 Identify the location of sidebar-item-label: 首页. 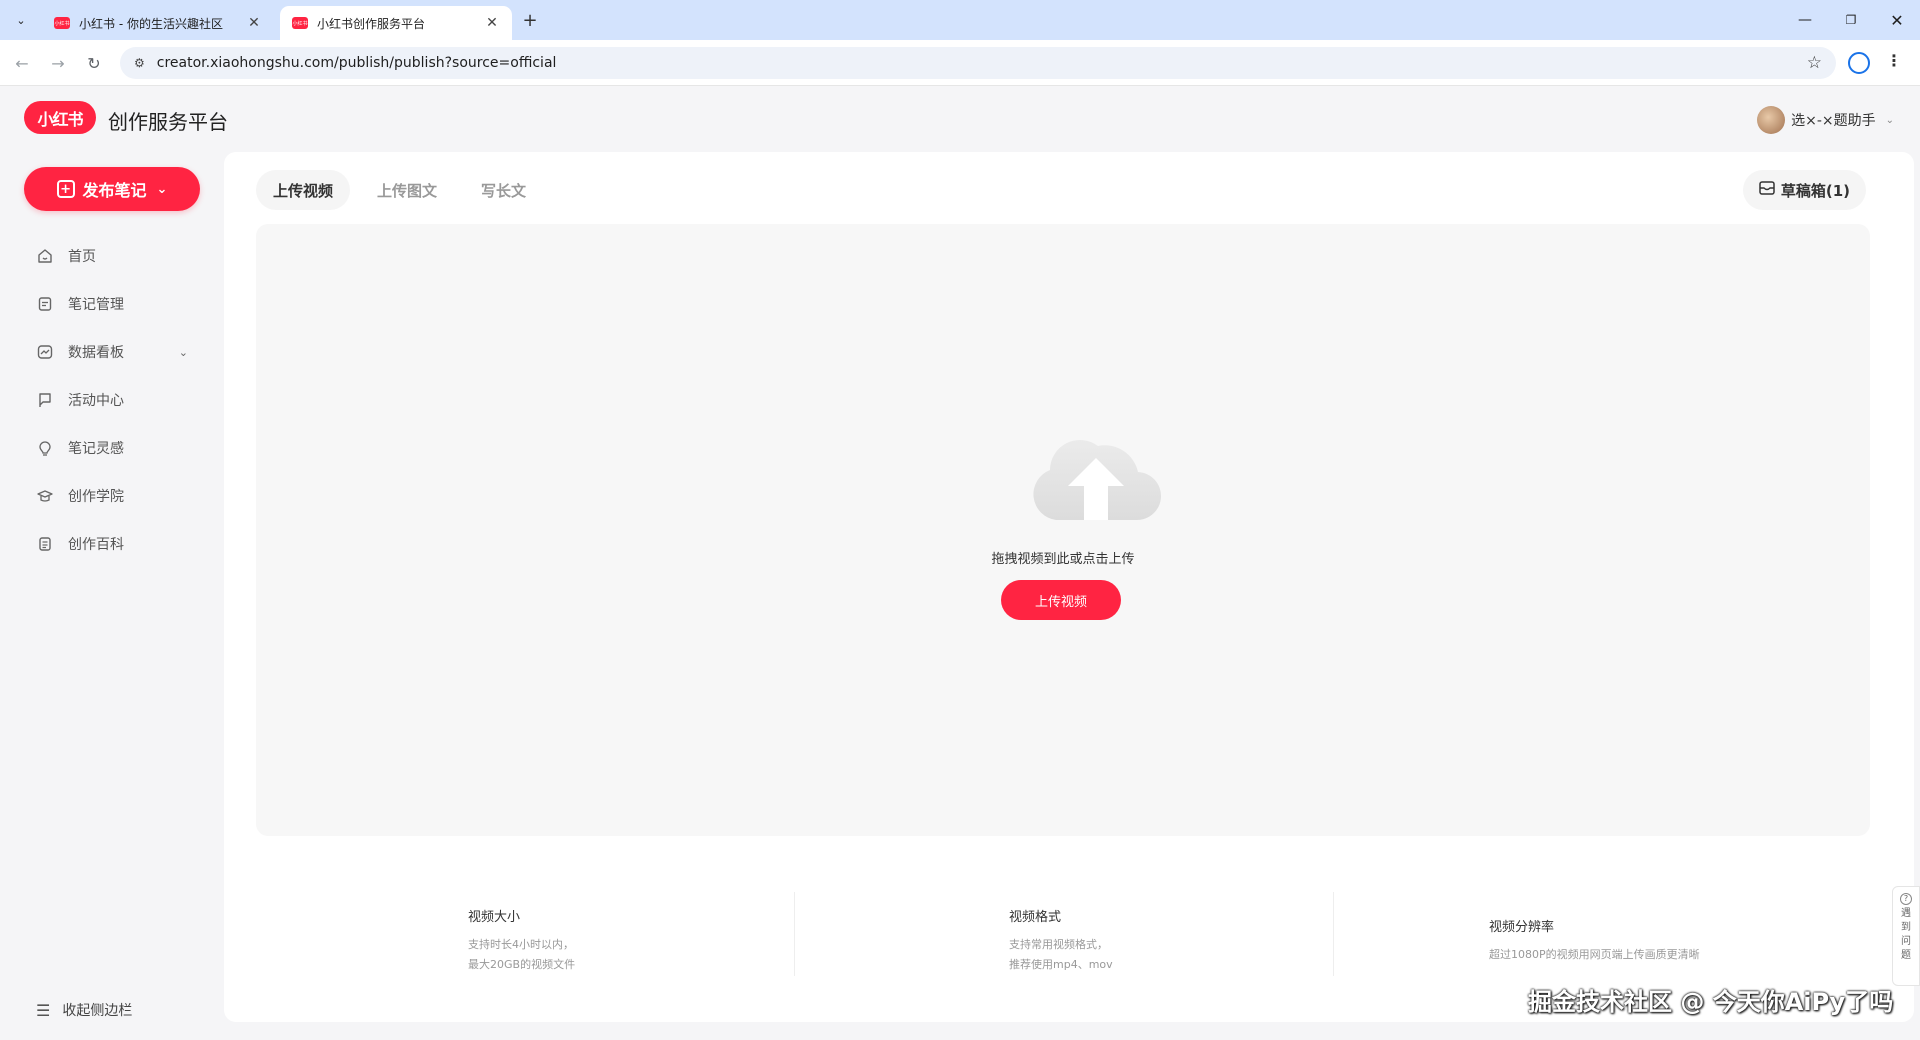
(82, 257).